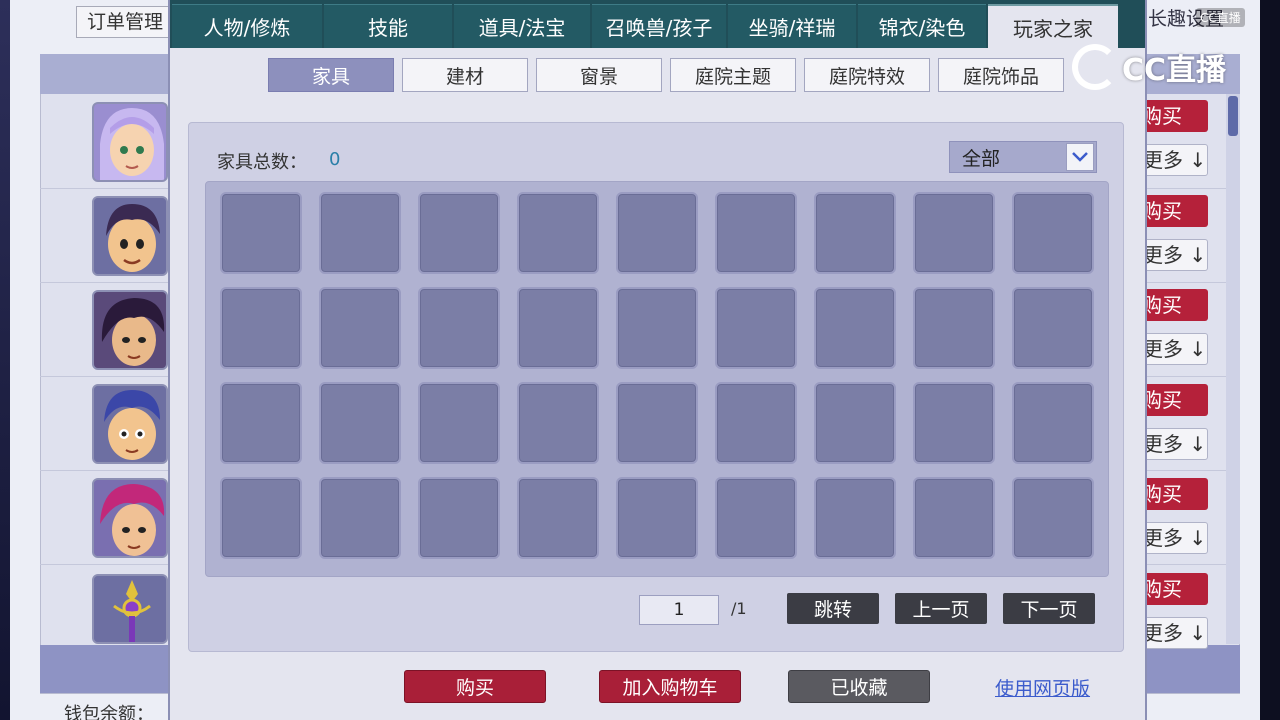  I want to click on subtab-furniture: 家具, so click(331, 75).